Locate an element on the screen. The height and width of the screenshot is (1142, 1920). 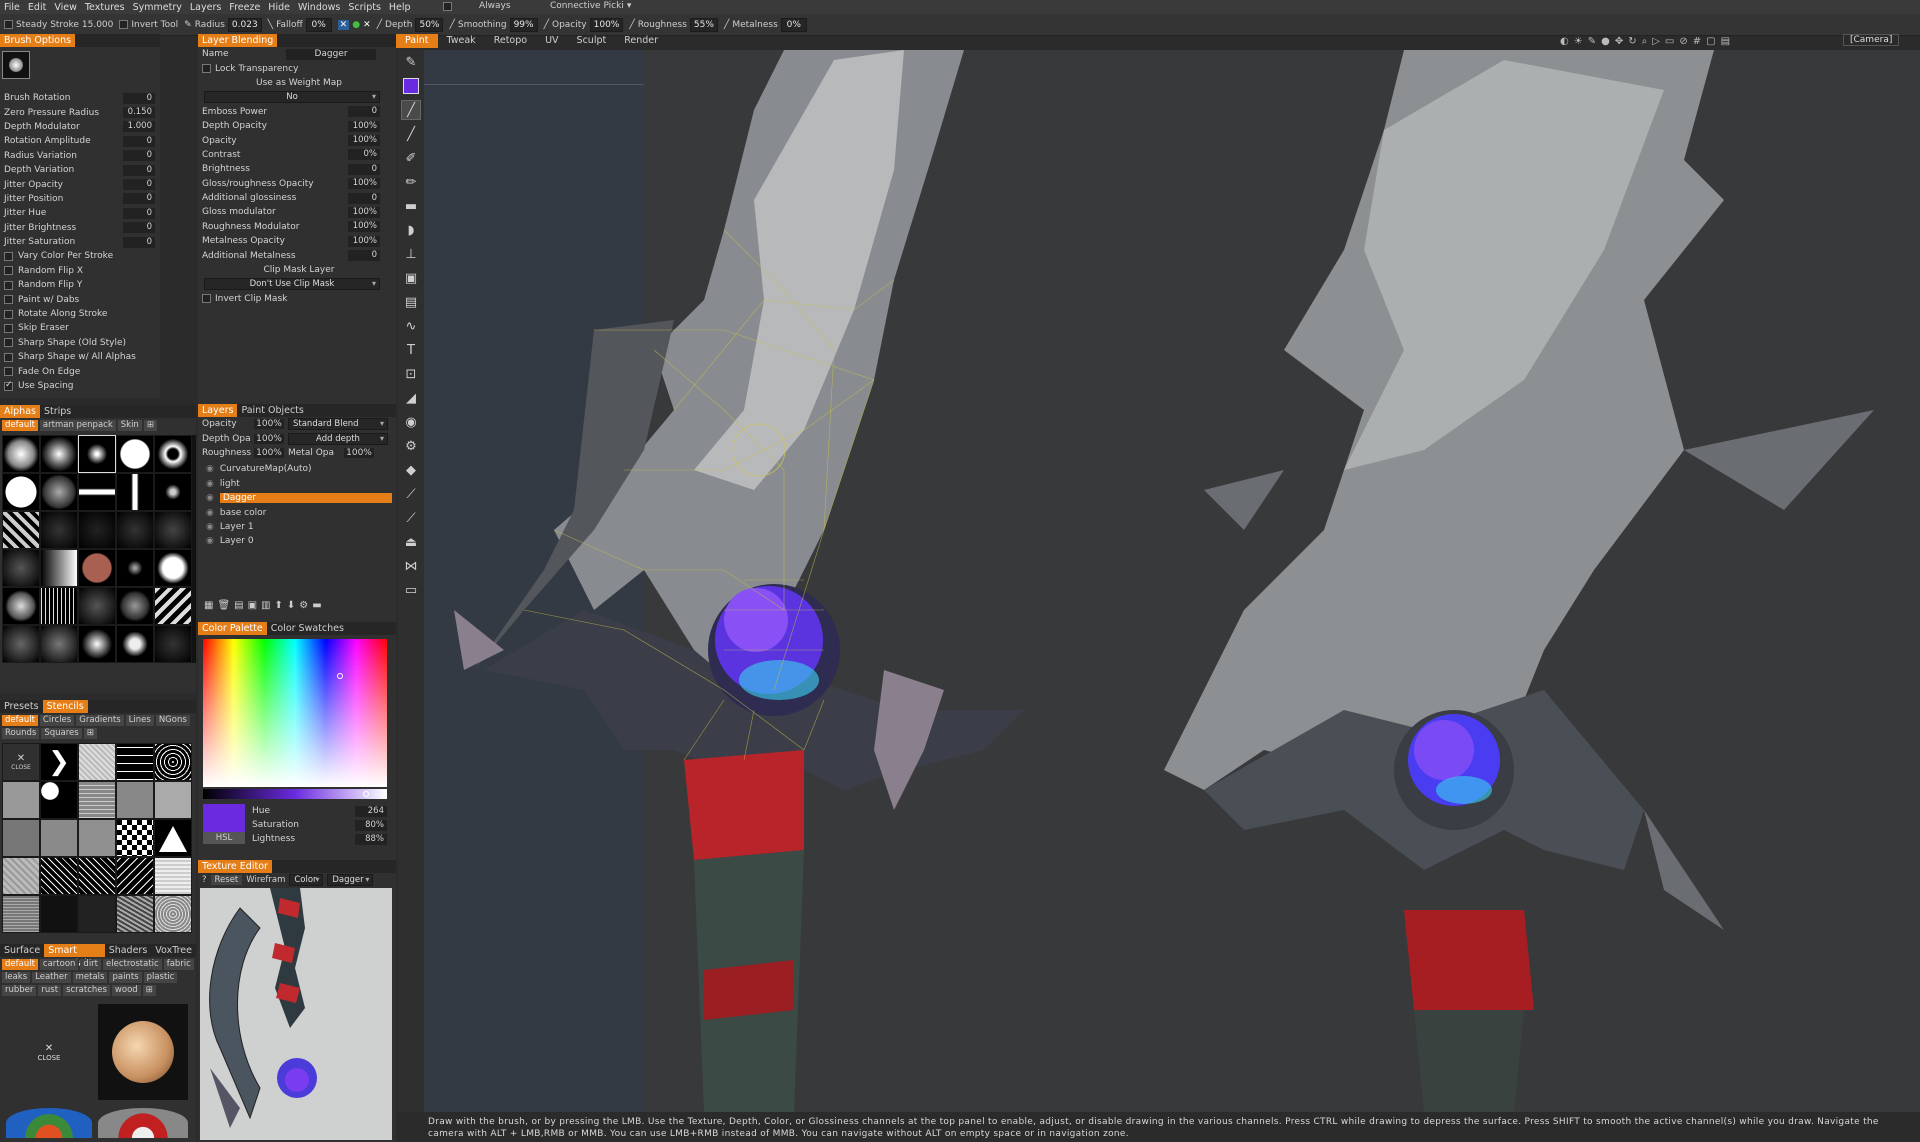
smudge-tool-icon: ▬ is located at coordinates (411, 206).